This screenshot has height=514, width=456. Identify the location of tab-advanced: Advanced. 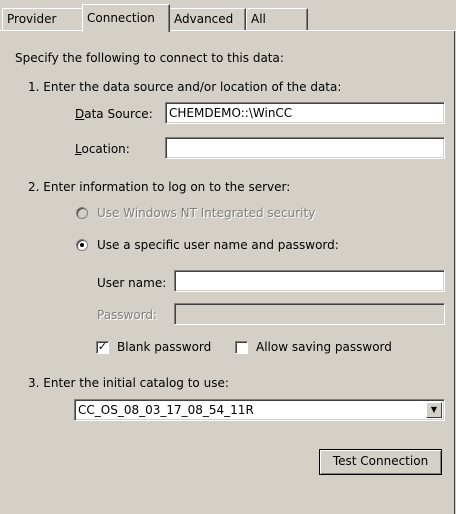
(207, 19).